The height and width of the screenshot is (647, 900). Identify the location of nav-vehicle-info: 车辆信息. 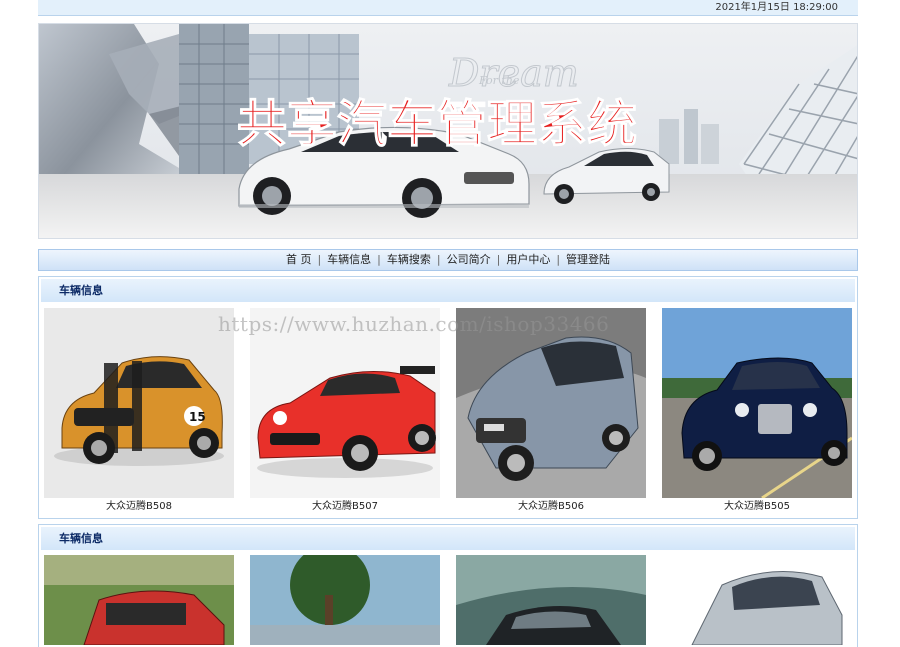
(349, 259).